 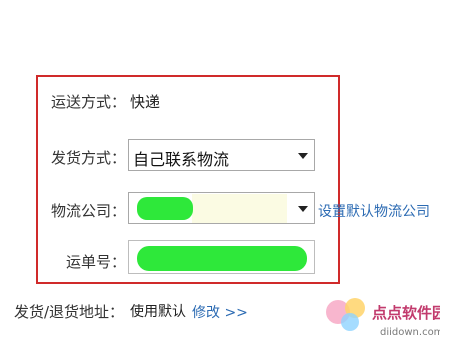 What do you see at coordinates (89, 158) in the screenshot?
I see `delivery-method-label: 发货方式：` at bounding box center [89, 158].